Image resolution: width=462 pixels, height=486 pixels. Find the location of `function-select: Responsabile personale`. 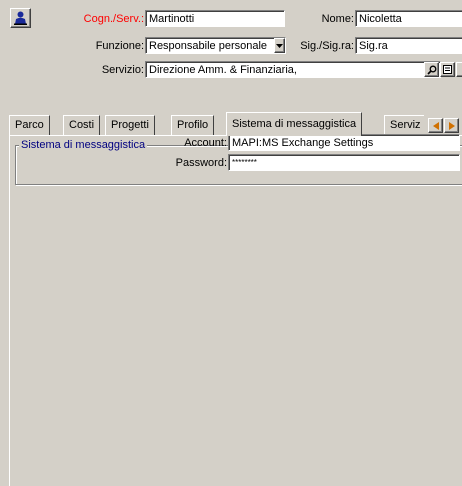

function-select: Responsabile personale is located at coordinates (215, 45).